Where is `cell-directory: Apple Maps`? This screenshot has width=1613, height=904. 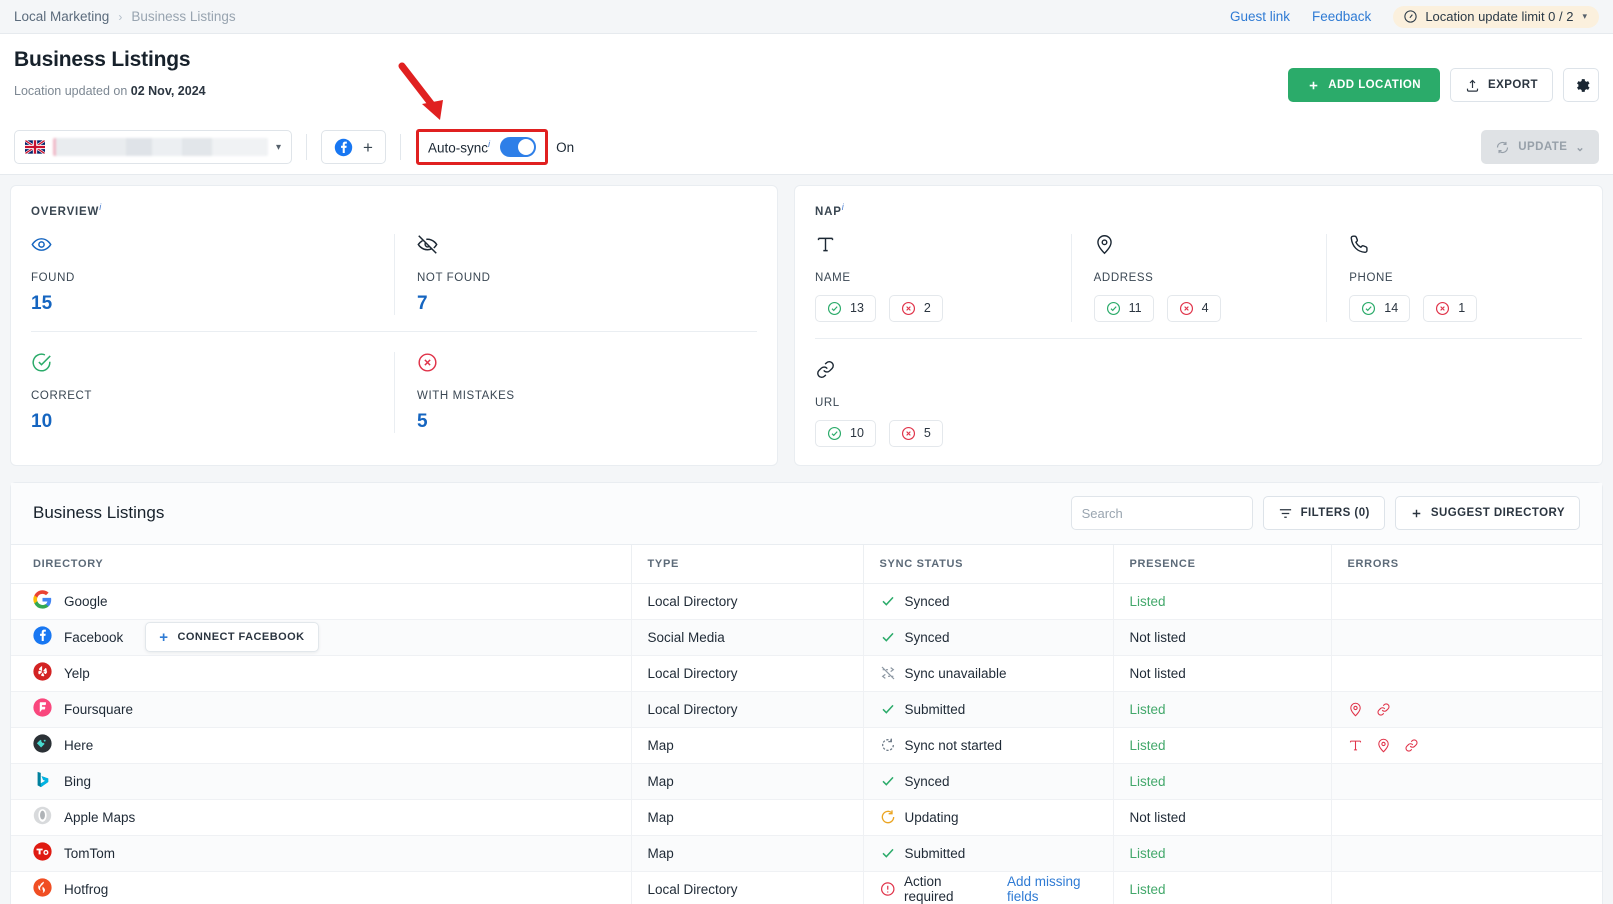
cell-directory: Apple Maps is located at coordinates (321, 817).